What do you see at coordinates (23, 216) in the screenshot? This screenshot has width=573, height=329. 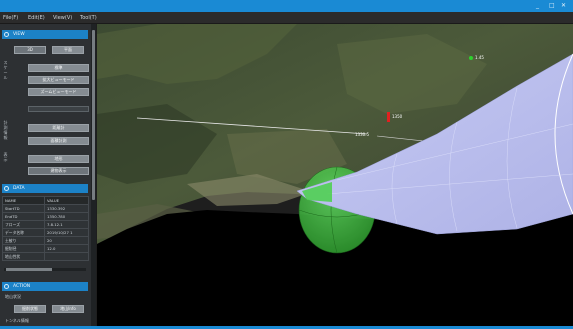 I see `table-cell: EndTD` at bounding box center [23, 216].